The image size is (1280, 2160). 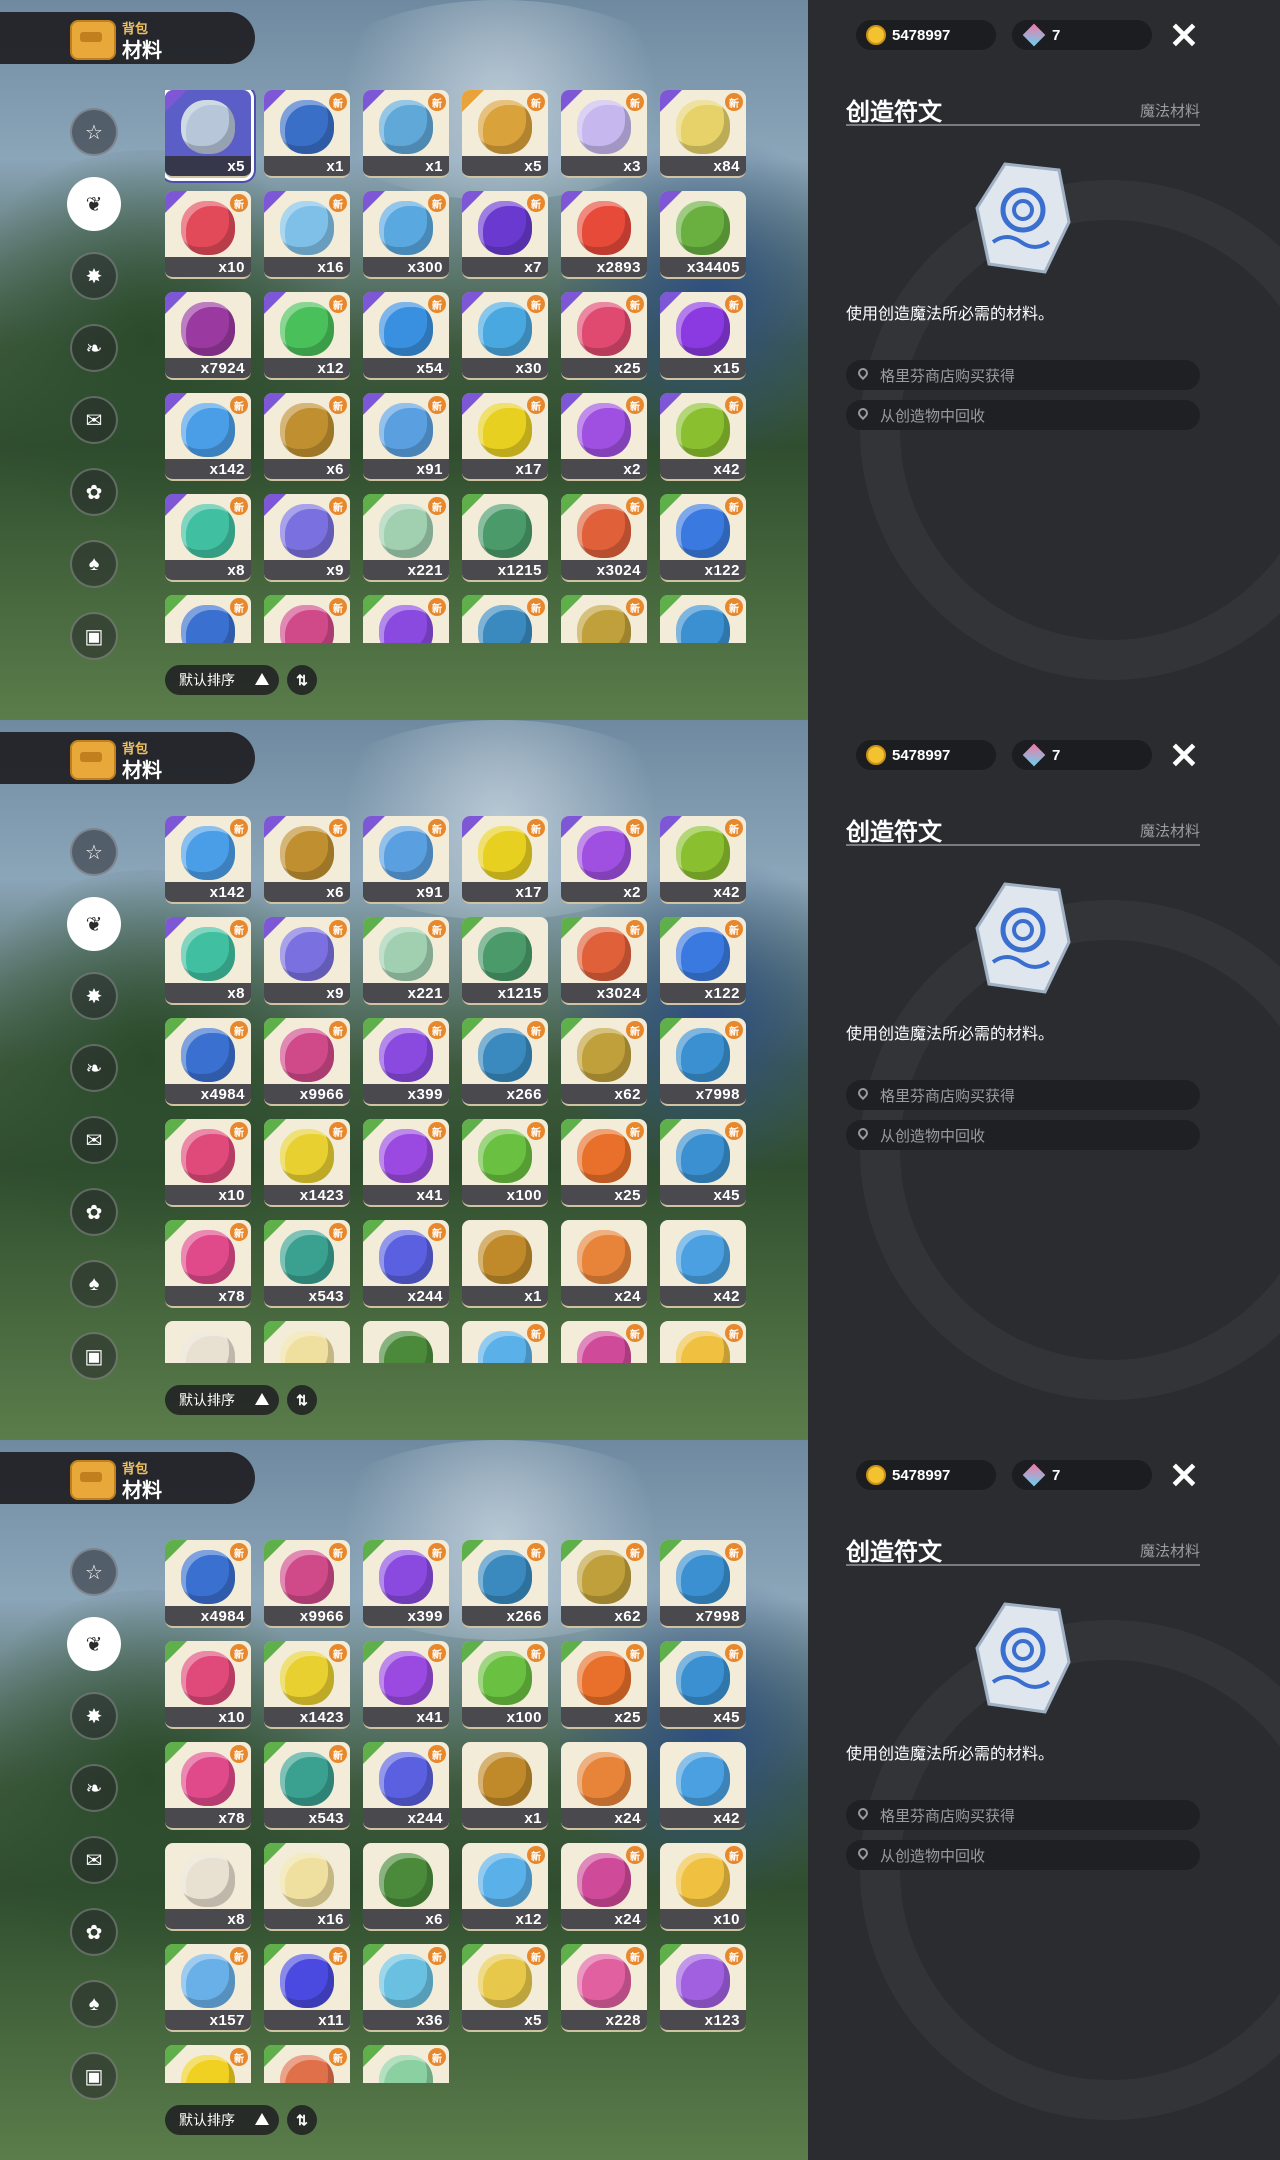 What do you see at coordinates (505, 336) in the screenshot?
I see `inventory-item: x30 新` at bounding box center [505, 336].